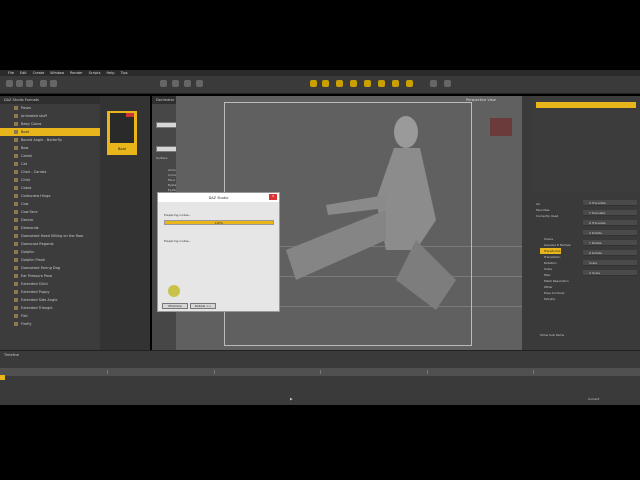 Image resolution: width=640 pixels, height=480 pixels. I want to click on library-item-label: Extended Triangle, so click(37, 308).